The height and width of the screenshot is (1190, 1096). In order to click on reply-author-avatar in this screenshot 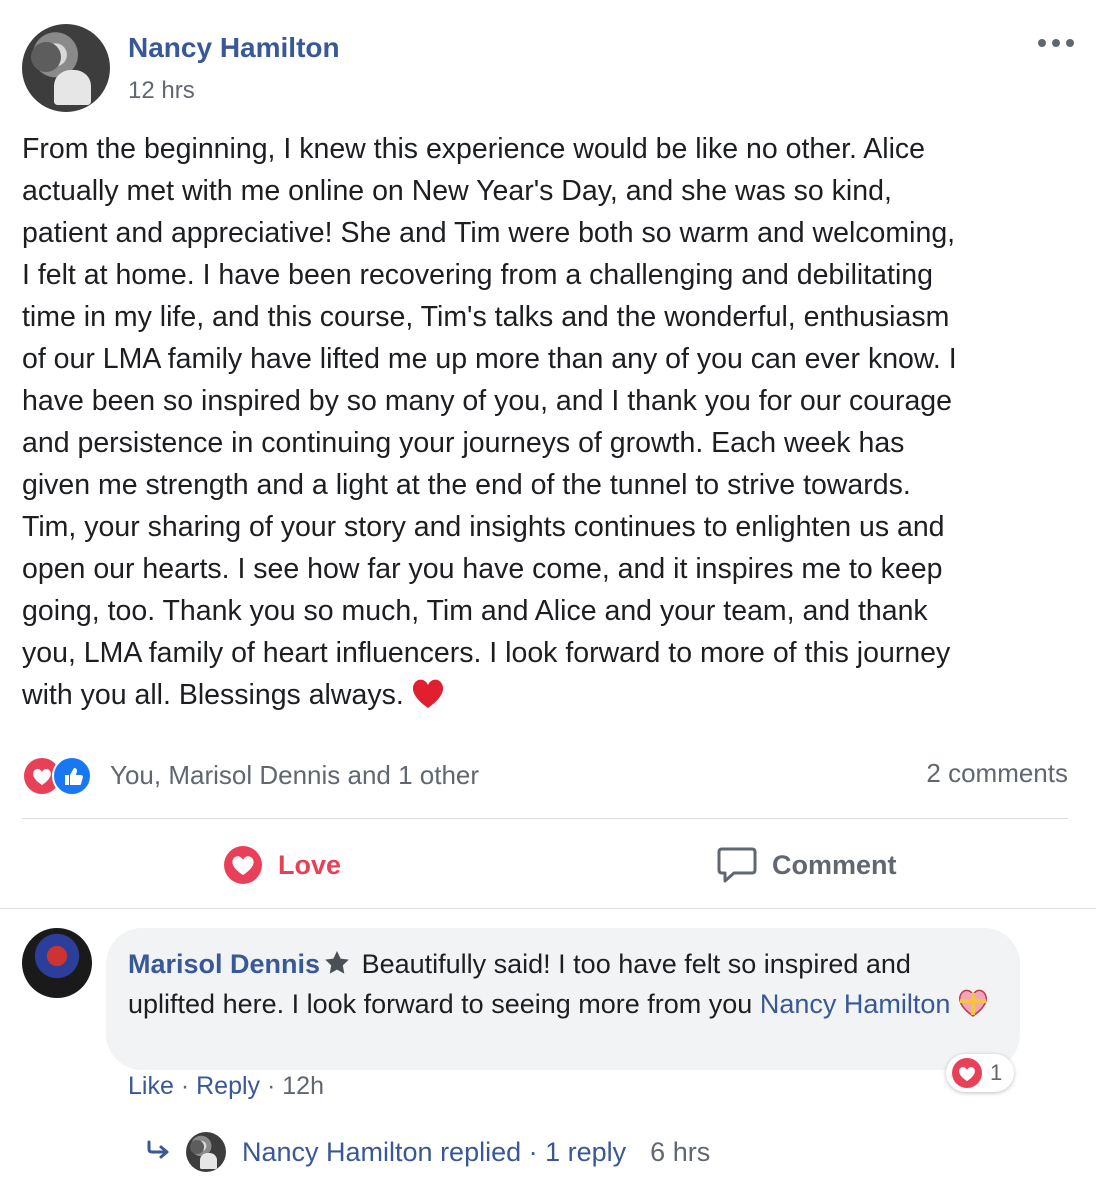, I will do `click(206, 1152)`.